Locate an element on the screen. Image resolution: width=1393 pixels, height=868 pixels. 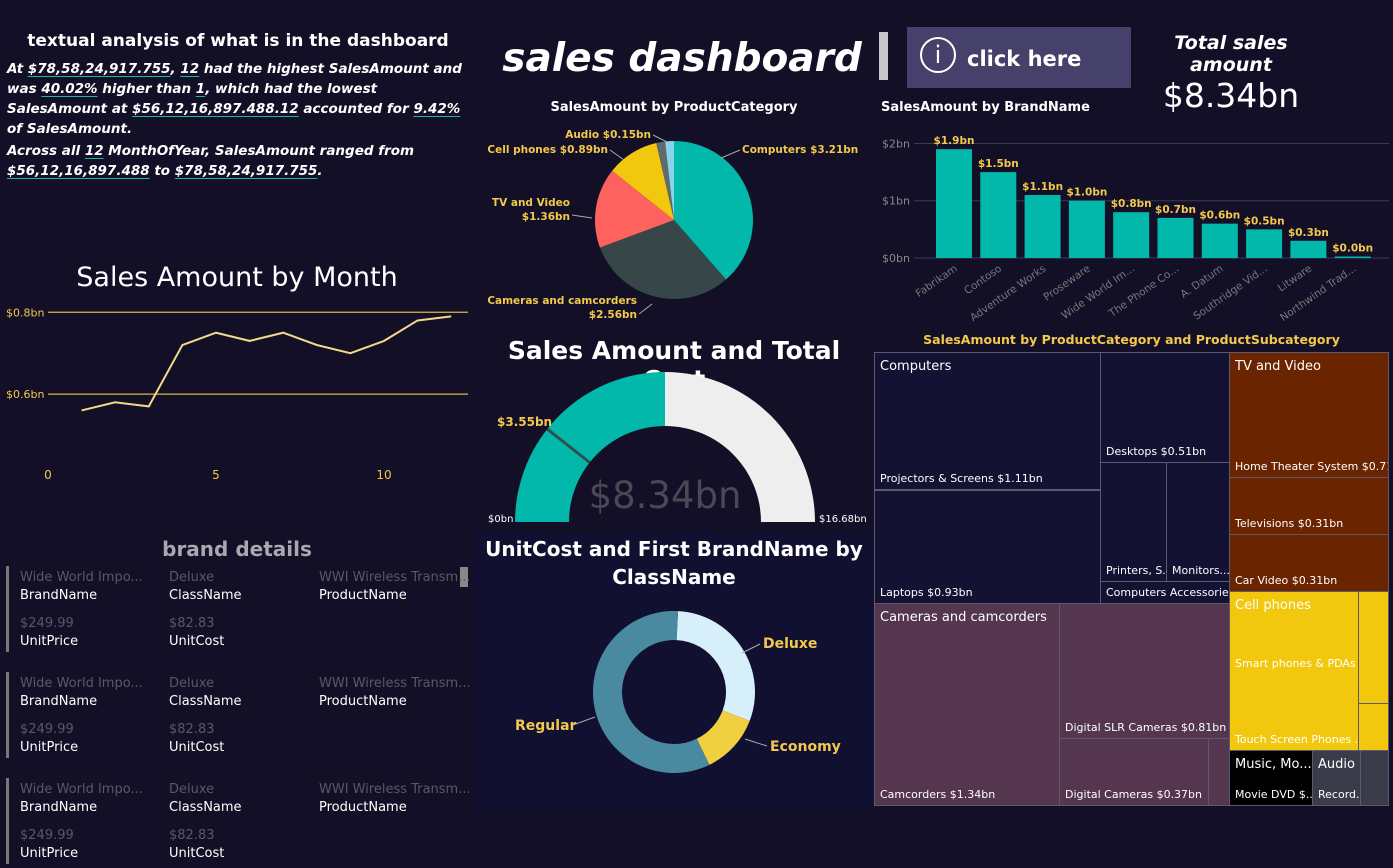
bar-data-label: $0.7bn is located at coordinates (1175, 210).